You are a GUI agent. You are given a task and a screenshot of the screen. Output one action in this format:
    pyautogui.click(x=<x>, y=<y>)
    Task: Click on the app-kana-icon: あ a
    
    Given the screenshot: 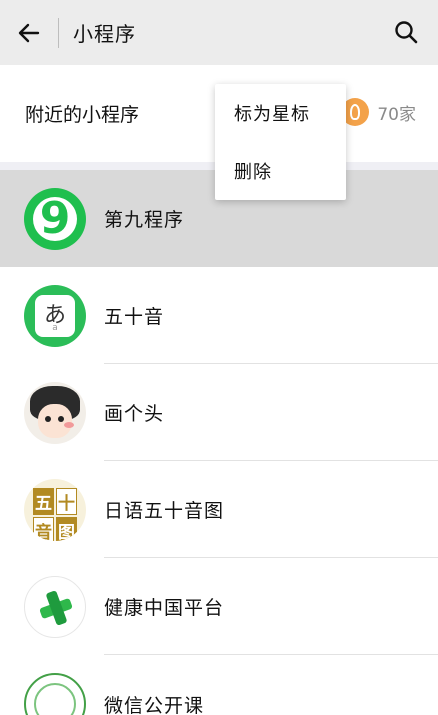 What is the action you would take?
    pyautogui.click(x=55, y=315)
    